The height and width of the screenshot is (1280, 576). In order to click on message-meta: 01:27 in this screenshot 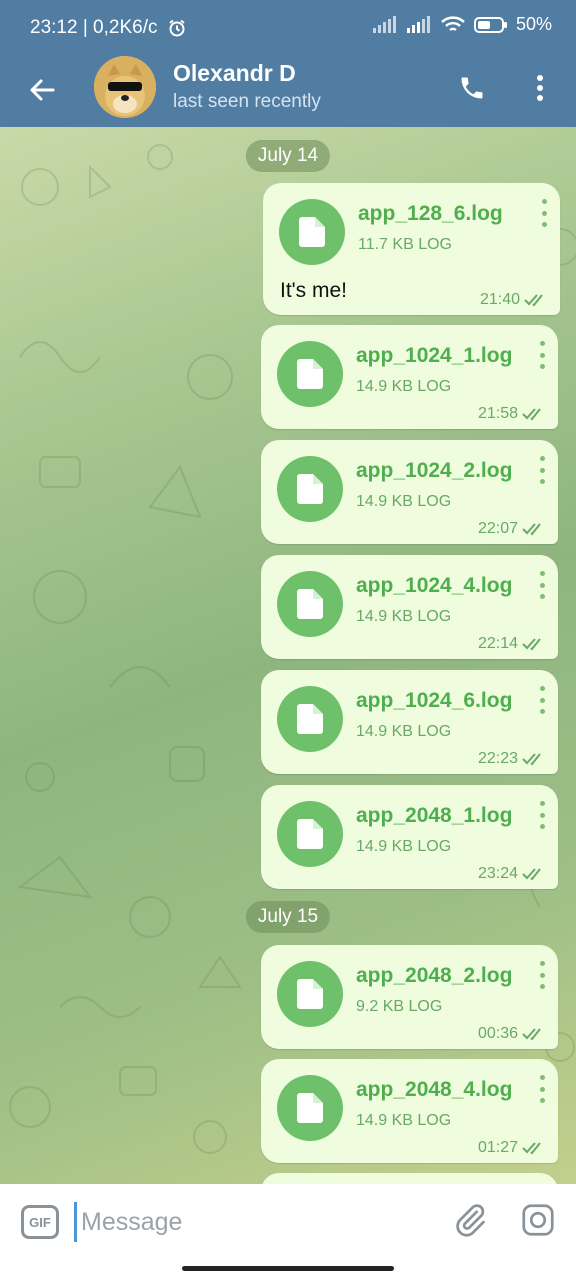, I will do `click(512, 1148)`.